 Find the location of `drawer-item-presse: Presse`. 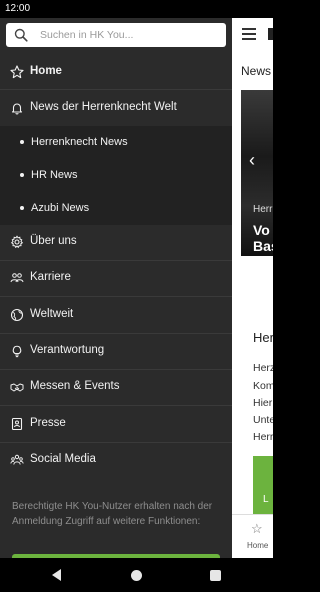

drawer-item-presse: Presse is located at coordinates (116, 424).